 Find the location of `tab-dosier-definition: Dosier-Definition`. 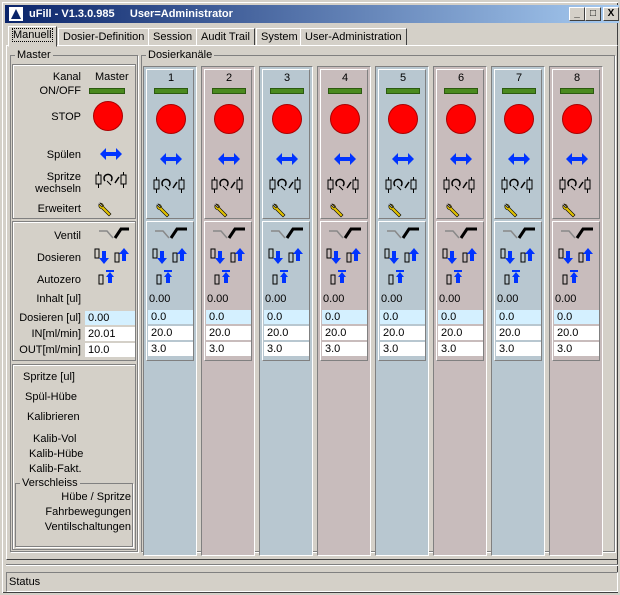

tab-dosier-definition: Dosier-Definition is located at coordinates (104, 37).